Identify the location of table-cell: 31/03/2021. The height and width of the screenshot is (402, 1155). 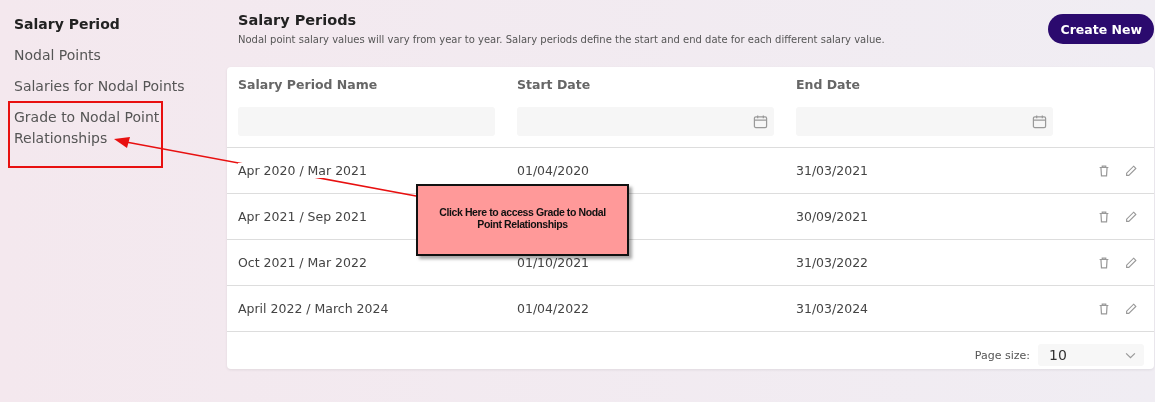
(832, 170).